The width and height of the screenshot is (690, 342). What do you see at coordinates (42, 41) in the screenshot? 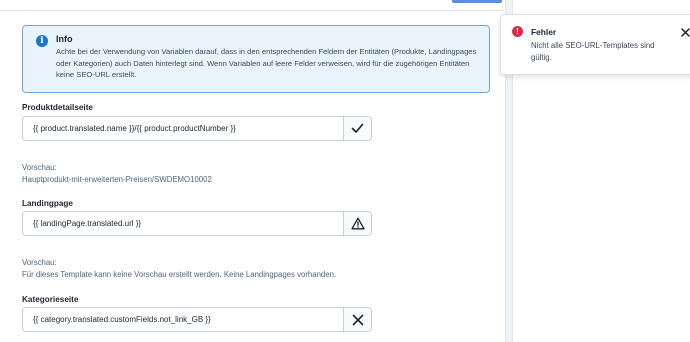
I see `info-circle-icon: i` at bounding box center [42, 41].